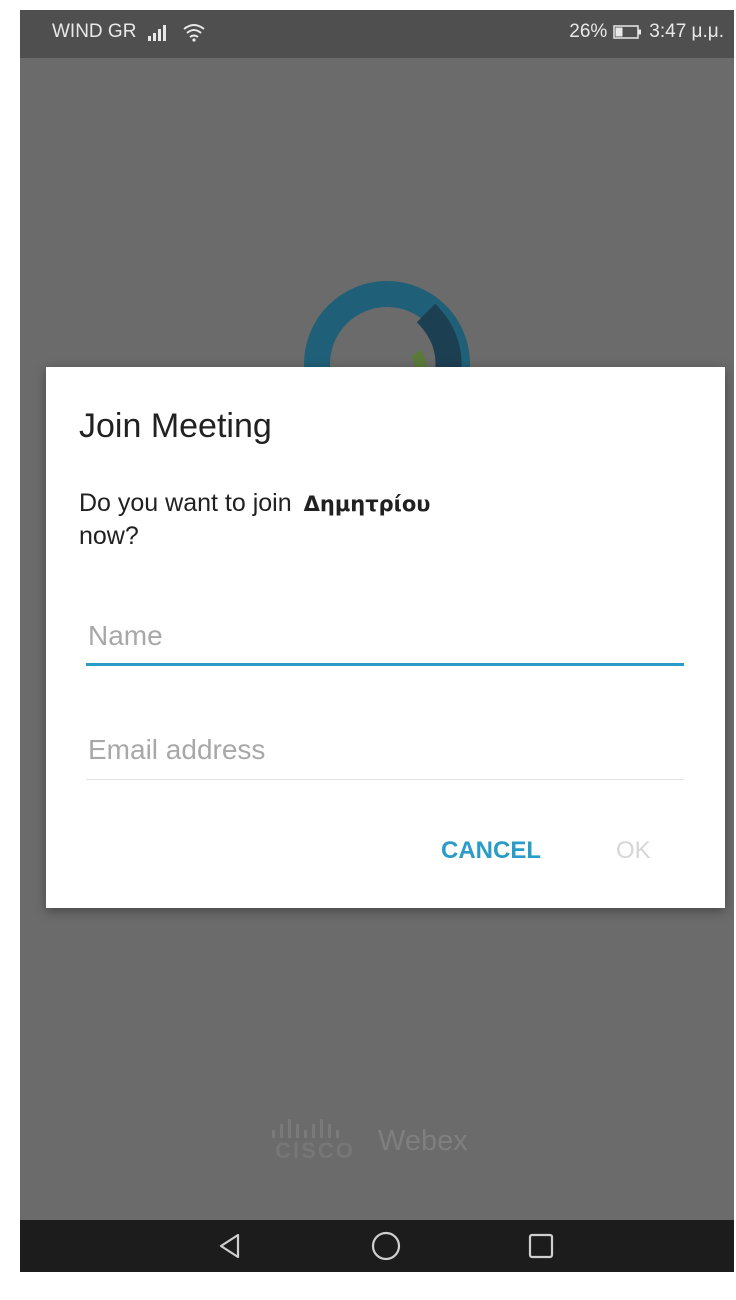 Image resolution: width=736 pixels, height=1300 pixels. I want to click on back-button, so click(230, 1246).